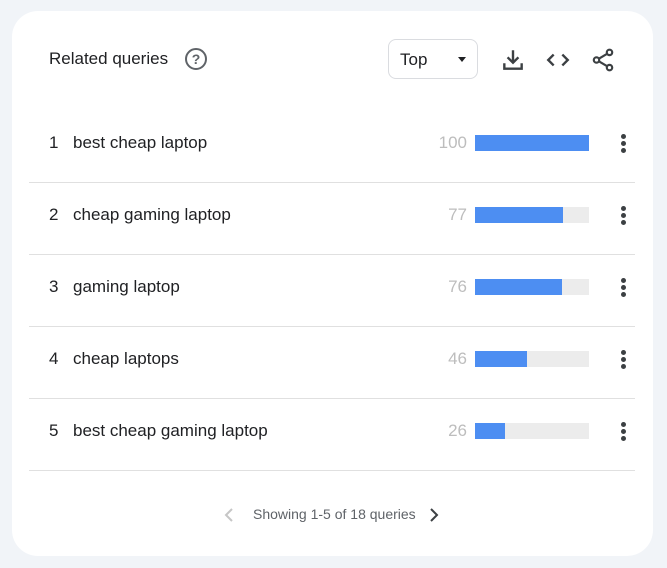  Describe the element at coordinates (332, 363) in the screenshot. I see `query-row: 4 cheap laptops 46` at that location.